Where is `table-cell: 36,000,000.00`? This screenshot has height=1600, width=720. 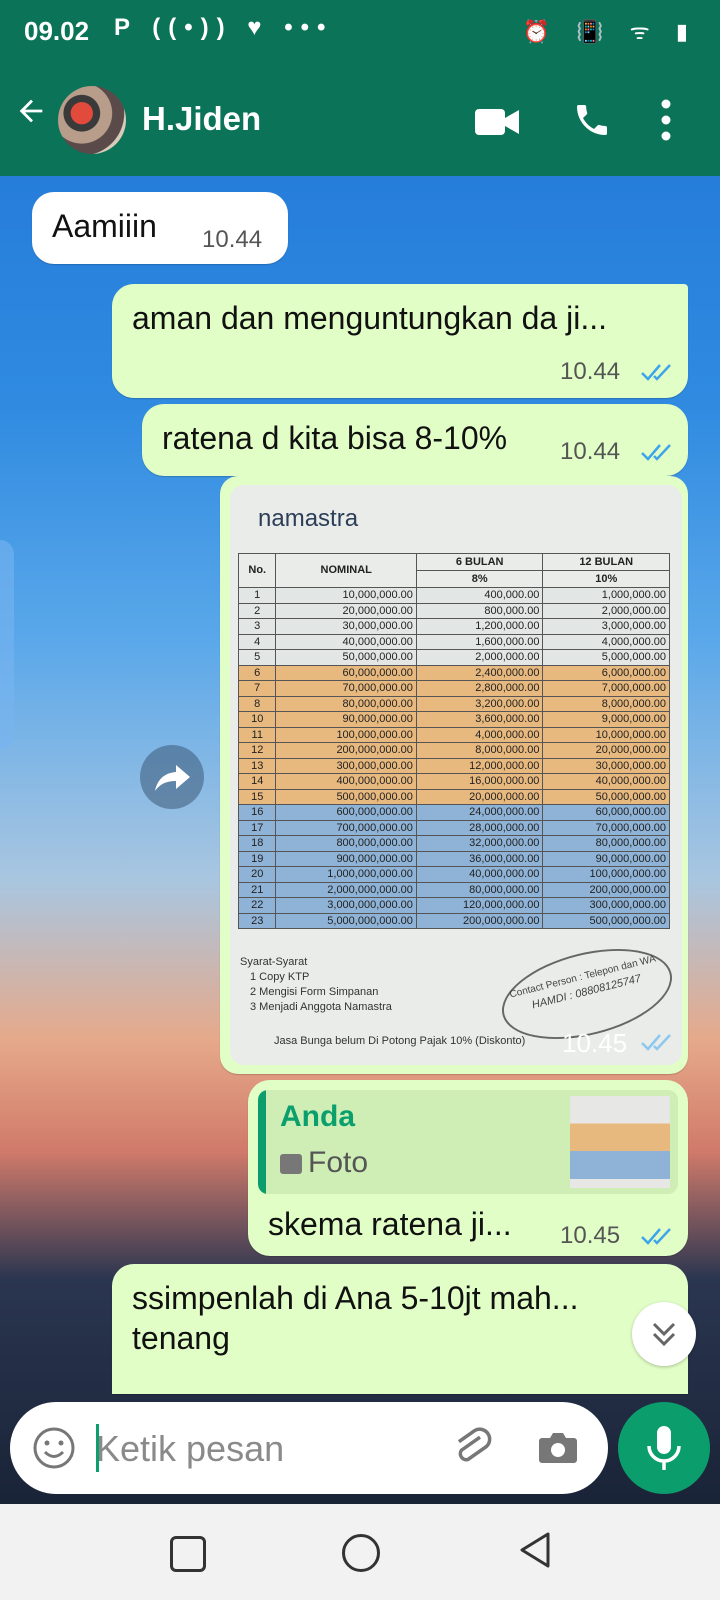
table-cell: 36,000,000.00 is located at coordinates (479, 858).